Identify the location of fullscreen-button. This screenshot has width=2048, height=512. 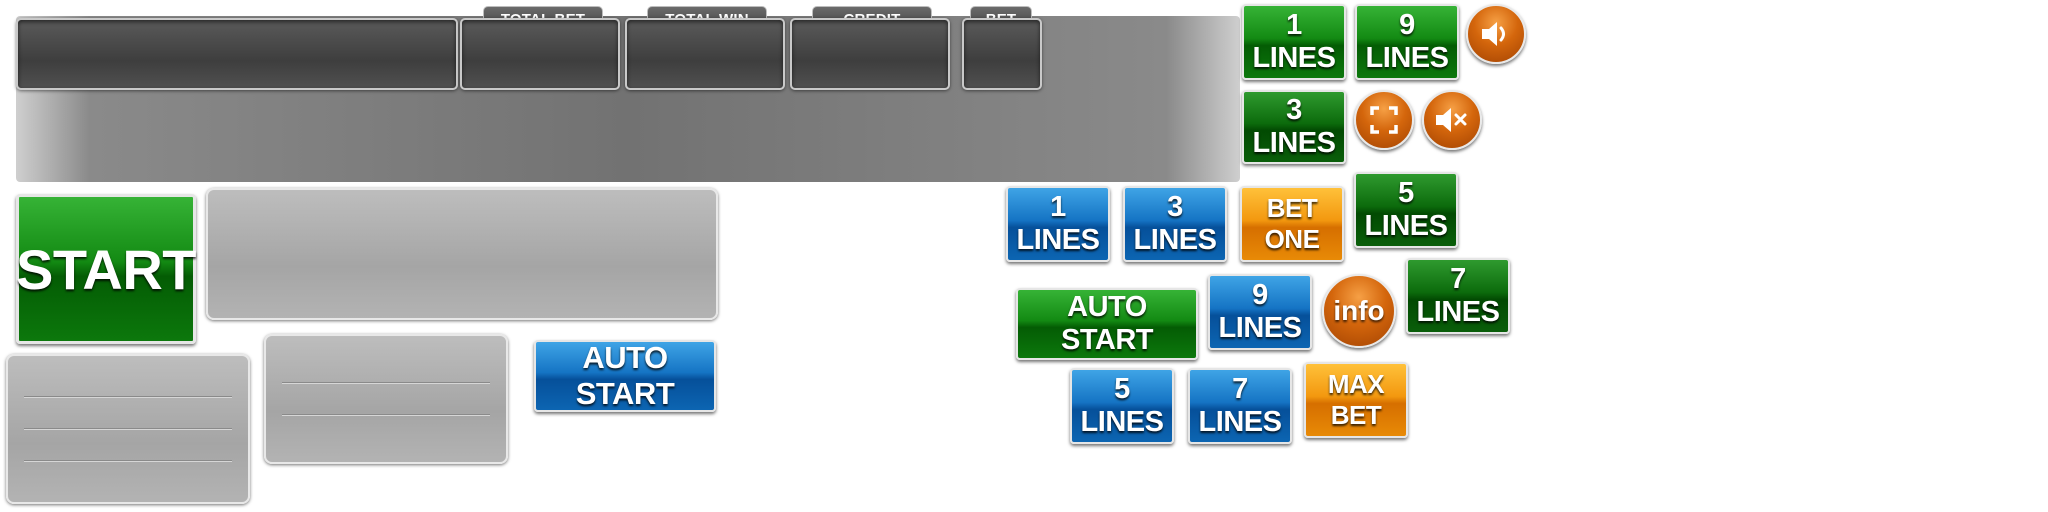
(1384, 120).